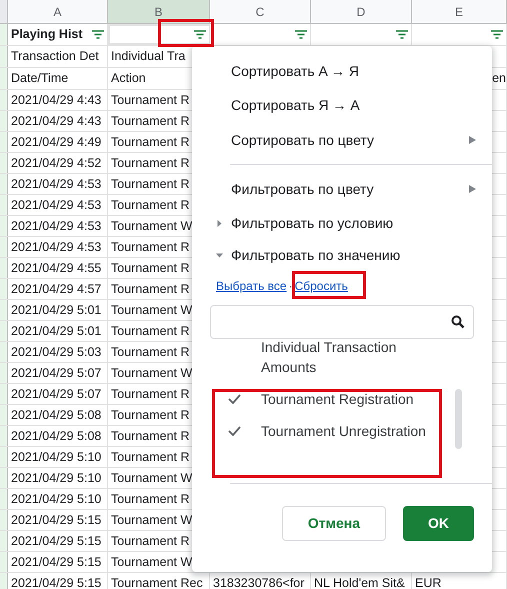 Image resolution: width=507 pixels, height=589 pixels. What do you see at coordinates (438, 523) in the screenshot?
I see `ok-button: OK` at bounding box center [438, 523].